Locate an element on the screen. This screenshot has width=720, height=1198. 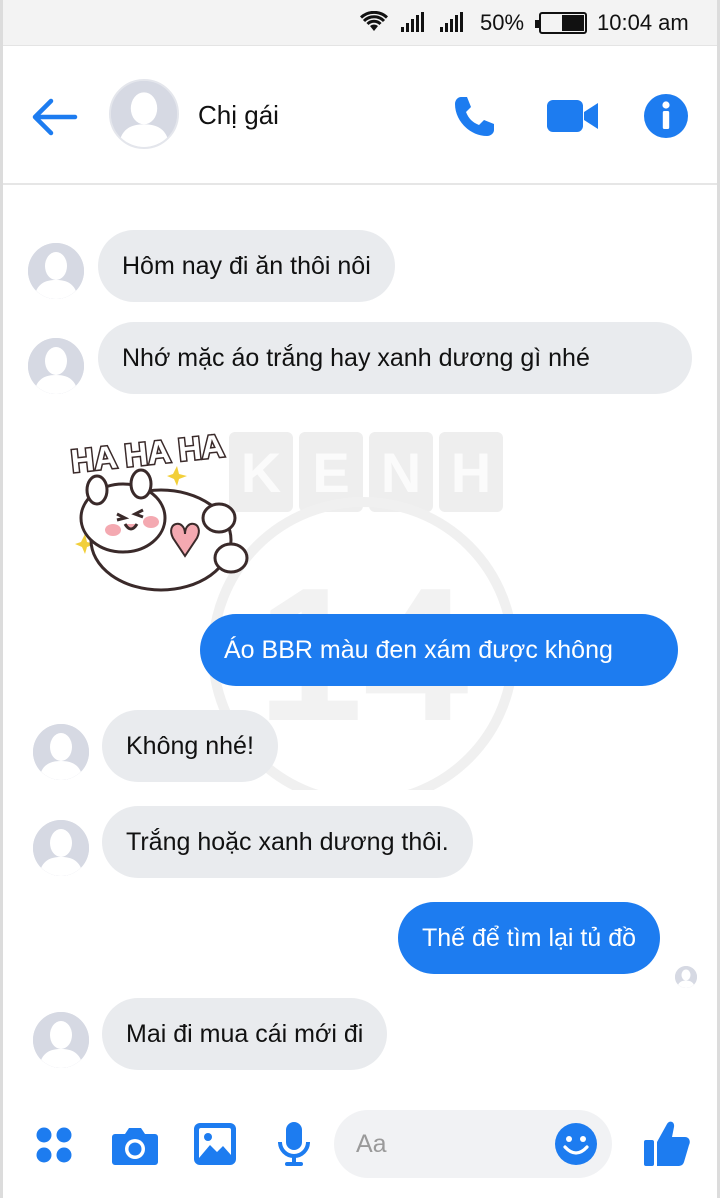
message-bubble-outgoing: Áo BBR màu đen xám được không is located at coordinates (439, 650).